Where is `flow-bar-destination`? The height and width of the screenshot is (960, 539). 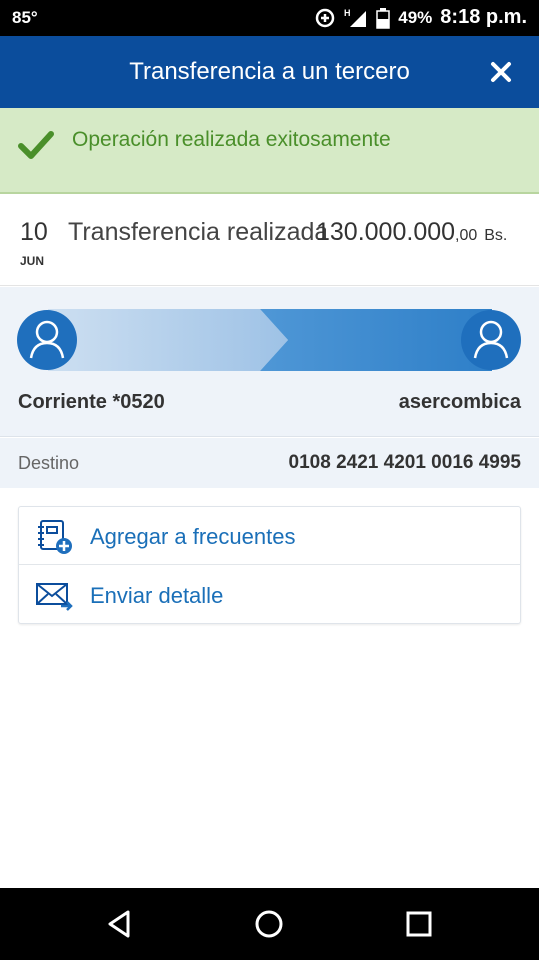 flow-bar-destination is located at coordinates (376, 340).